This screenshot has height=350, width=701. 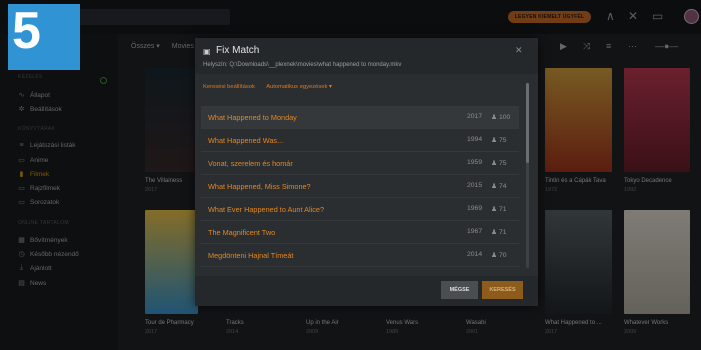 I want to click on result-title: The Magnificent Two, so click(x=242, y=232).